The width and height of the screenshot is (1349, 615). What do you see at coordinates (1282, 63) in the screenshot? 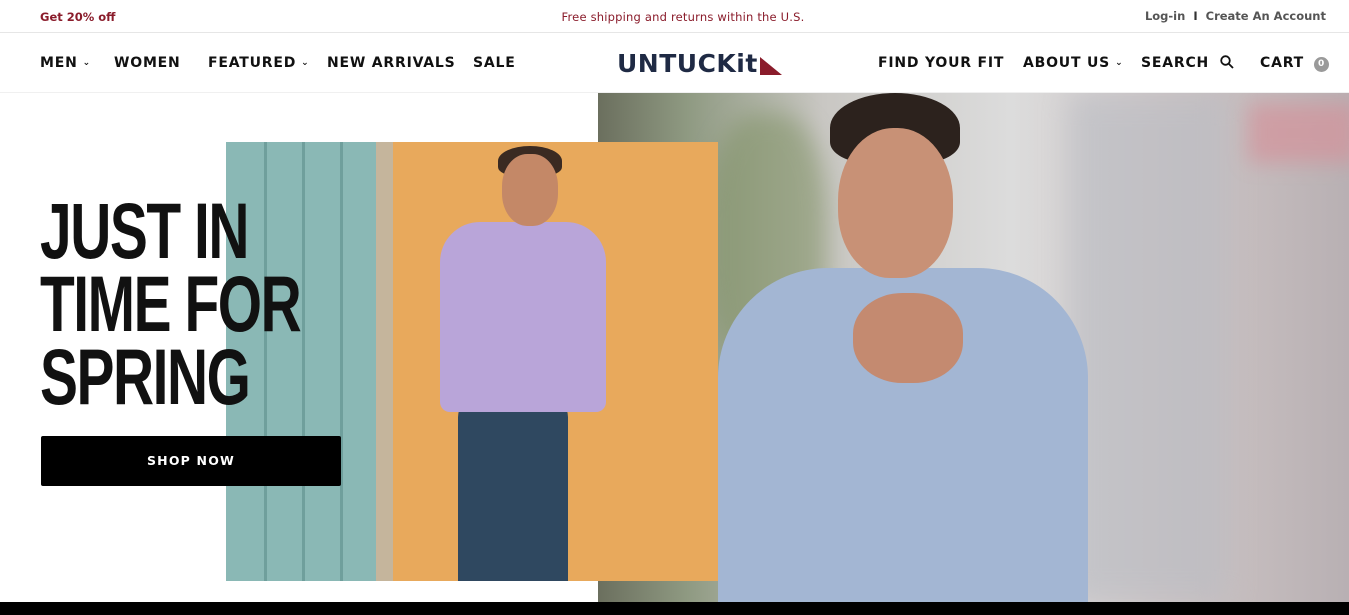
I see `nav-label: CART` at bounding box center [1282, 63].